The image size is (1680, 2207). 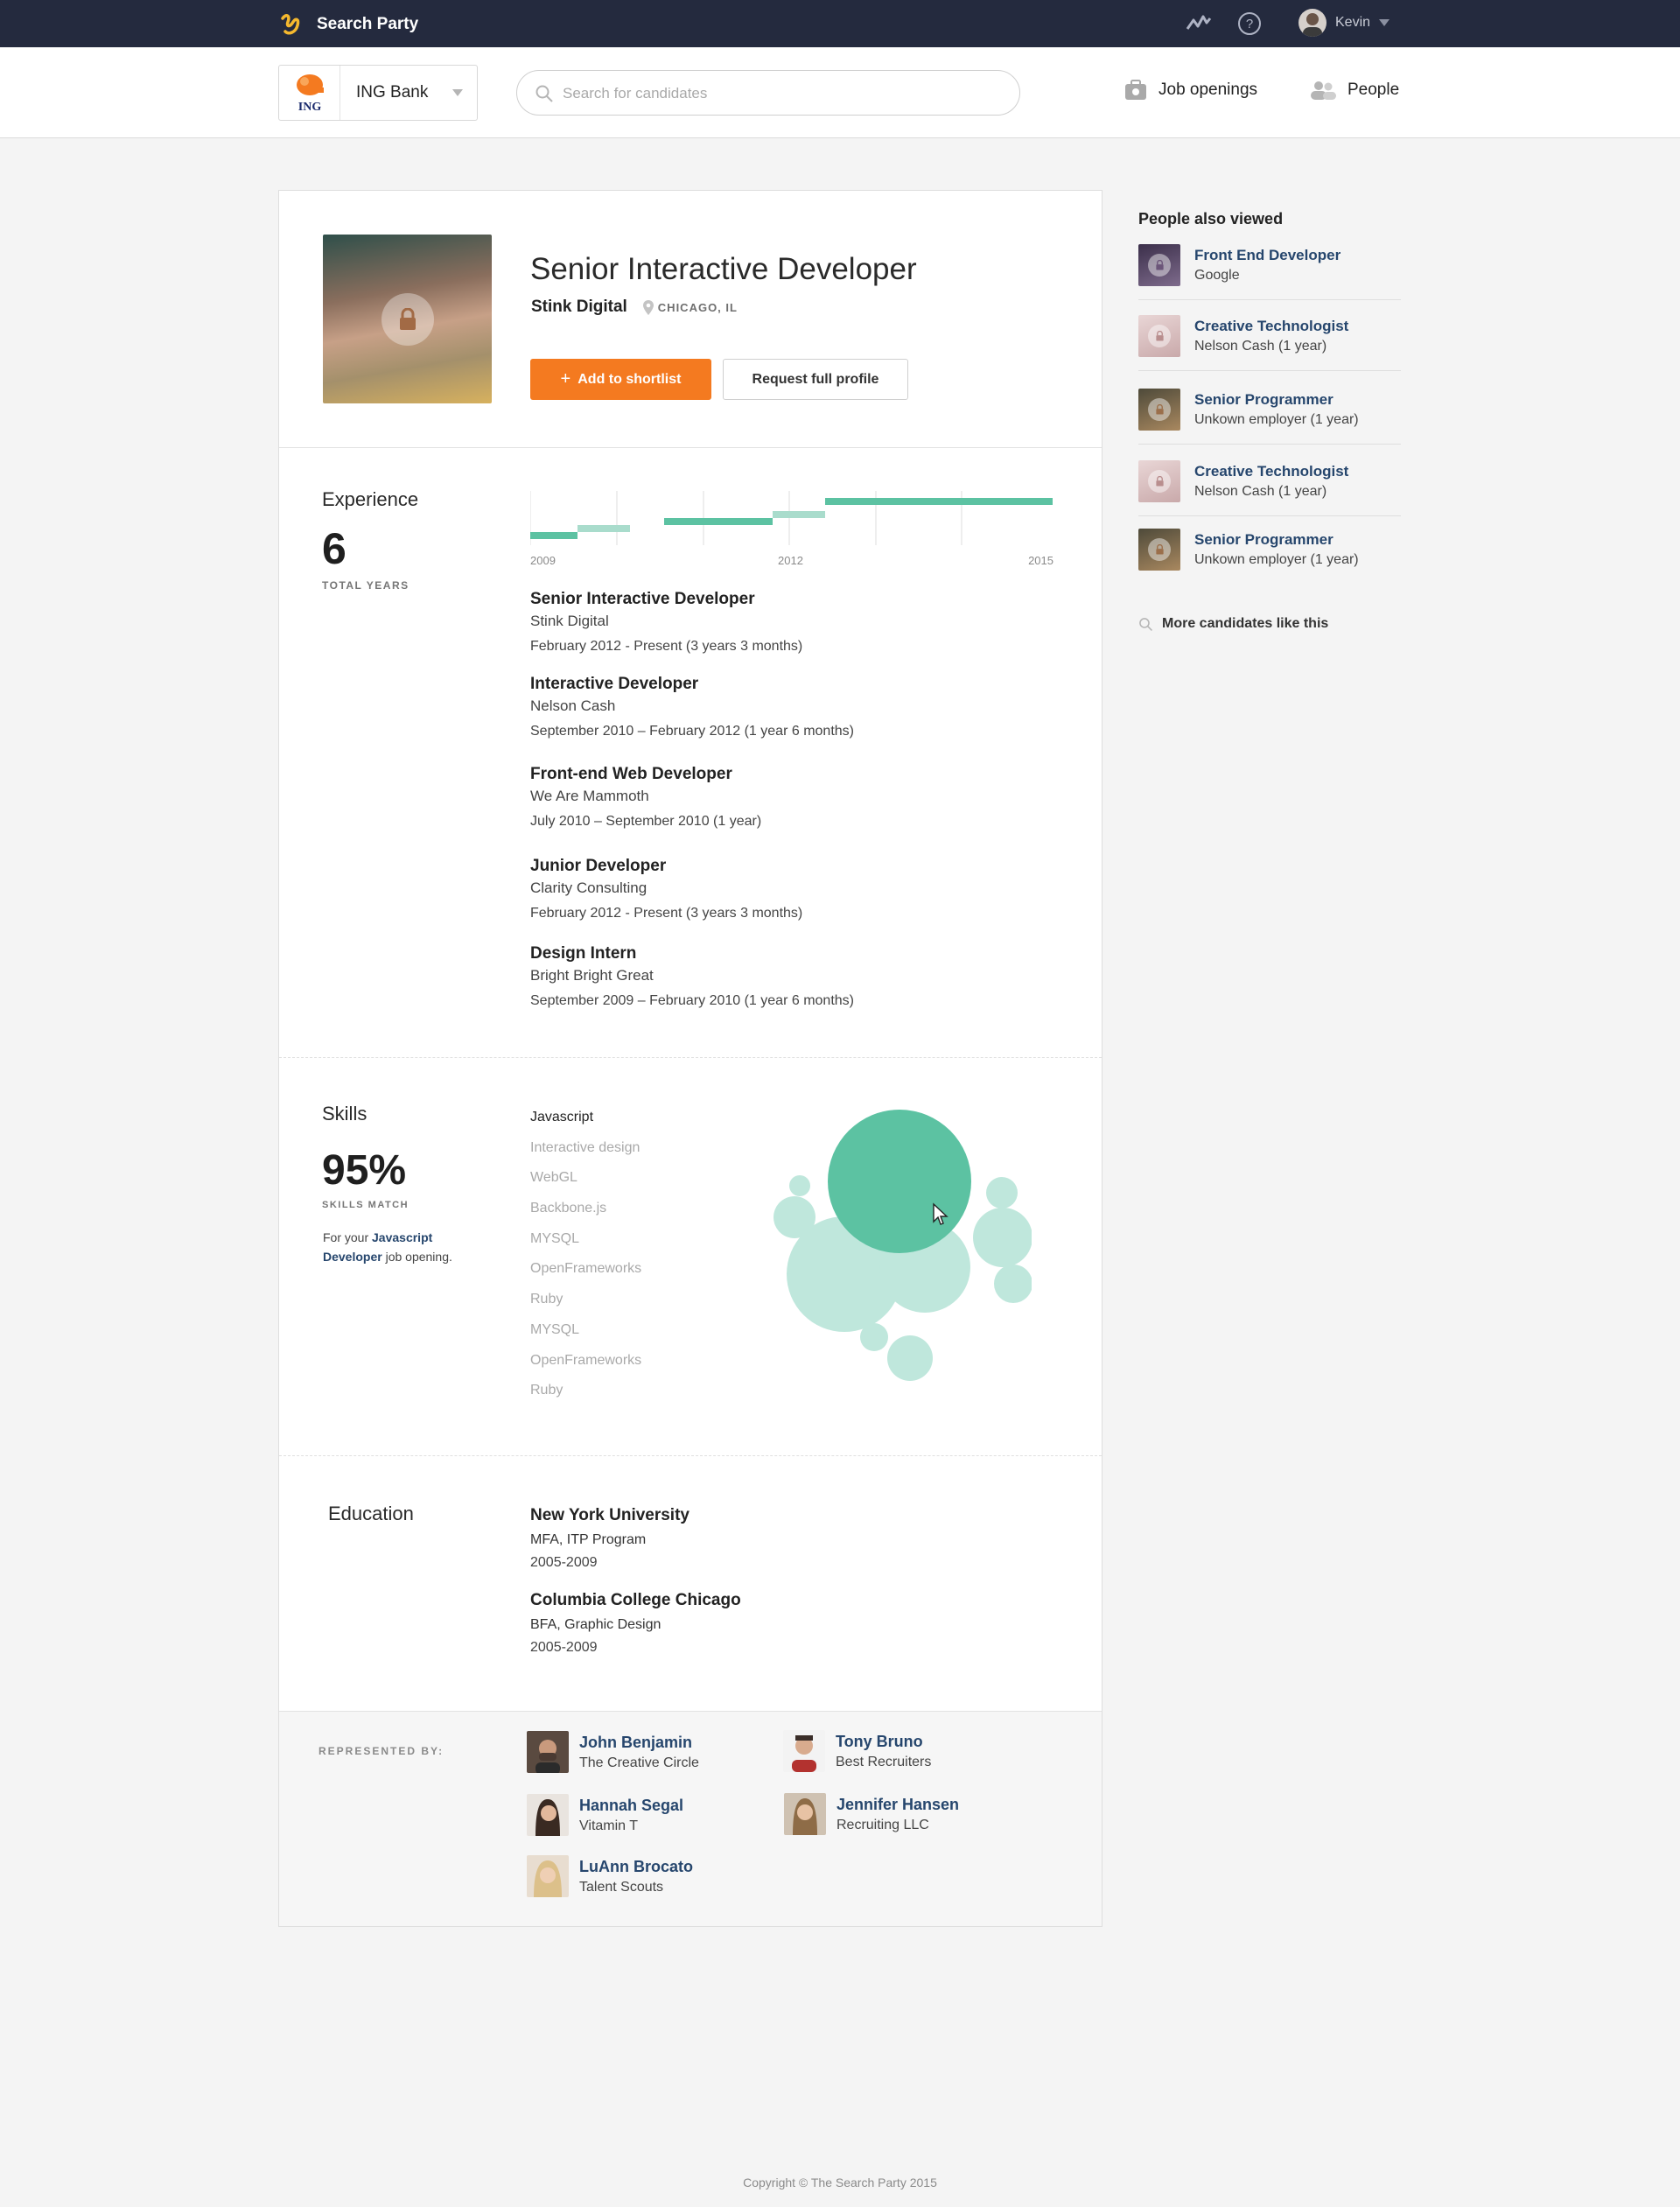 I want to click on experience-company: Clarity Consulting, so click(x=589, y=887).